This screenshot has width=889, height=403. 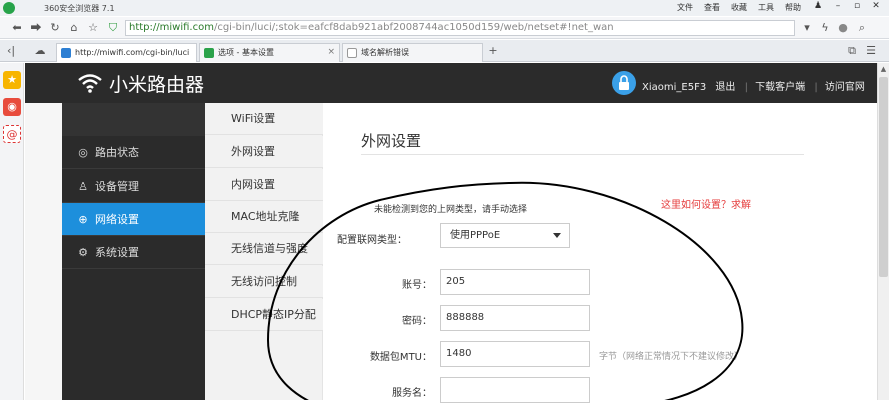 I want to click on tab-close-icon: ×, so click(x=331, y=52).